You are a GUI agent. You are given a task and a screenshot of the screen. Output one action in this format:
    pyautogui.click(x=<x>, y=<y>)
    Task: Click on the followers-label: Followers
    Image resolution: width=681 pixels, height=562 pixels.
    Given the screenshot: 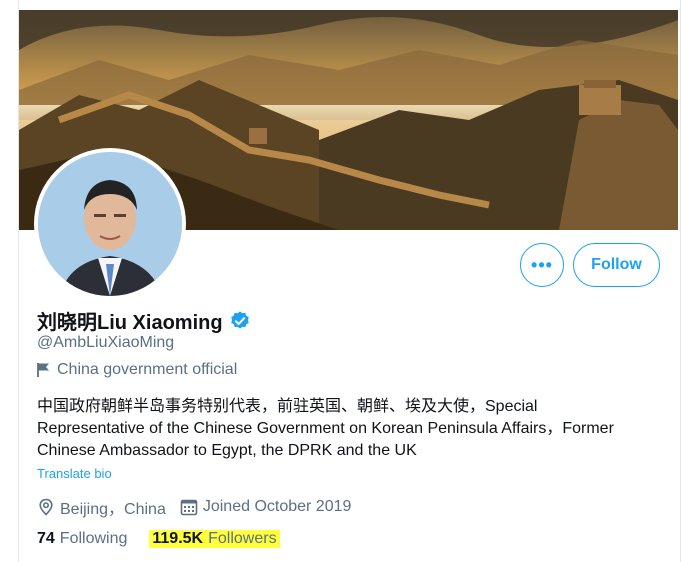 What is the action you would take?
    pyautogui.click(x=242, y=538)
    